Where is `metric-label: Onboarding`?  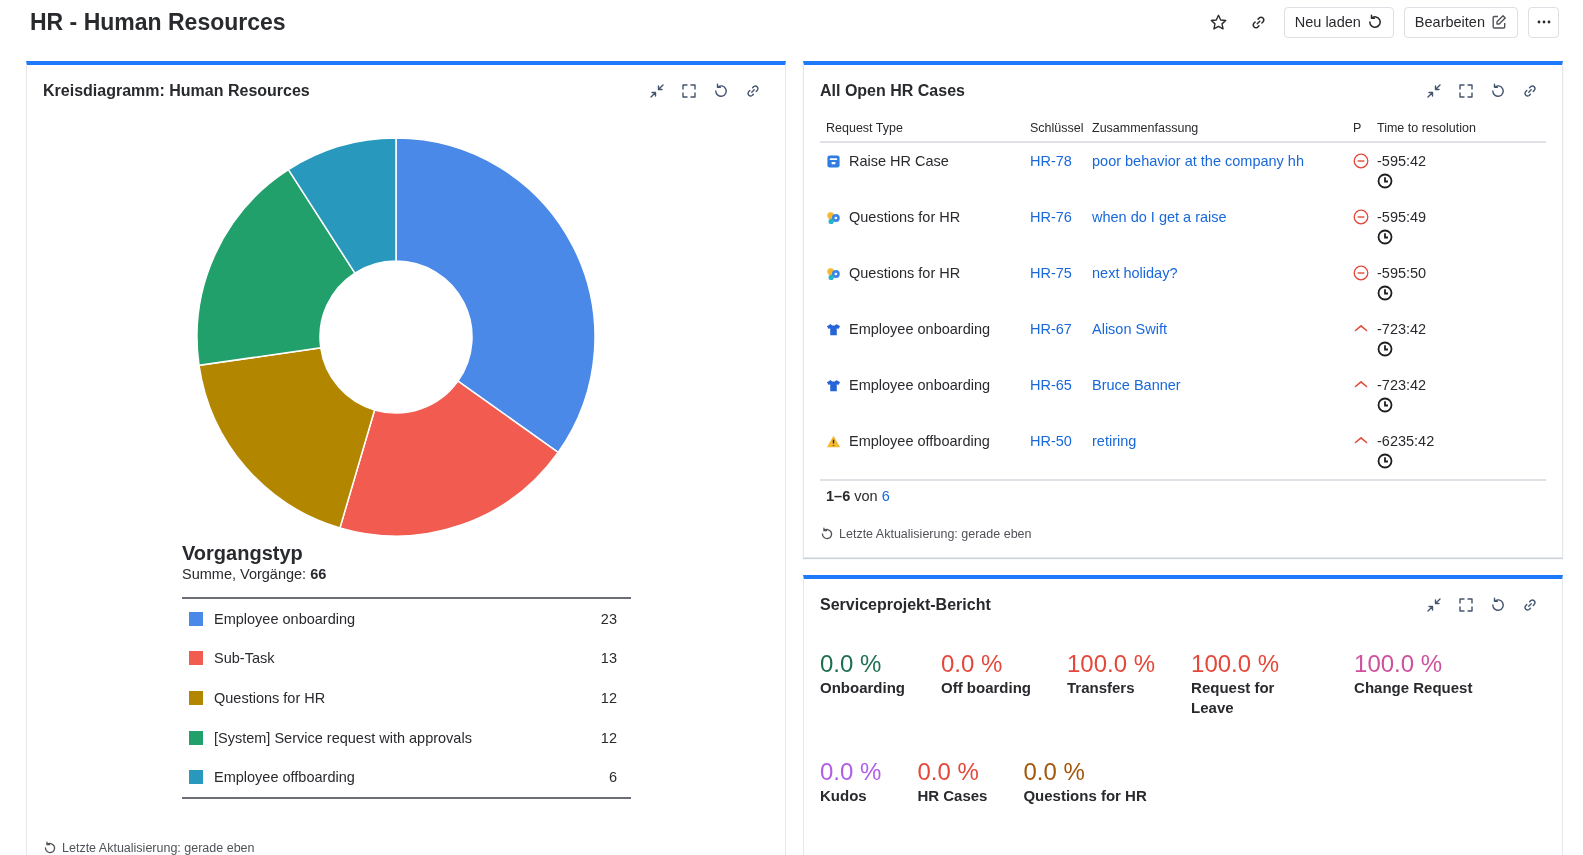
metric-label: Onboarding is located at coordinates (862, 688).